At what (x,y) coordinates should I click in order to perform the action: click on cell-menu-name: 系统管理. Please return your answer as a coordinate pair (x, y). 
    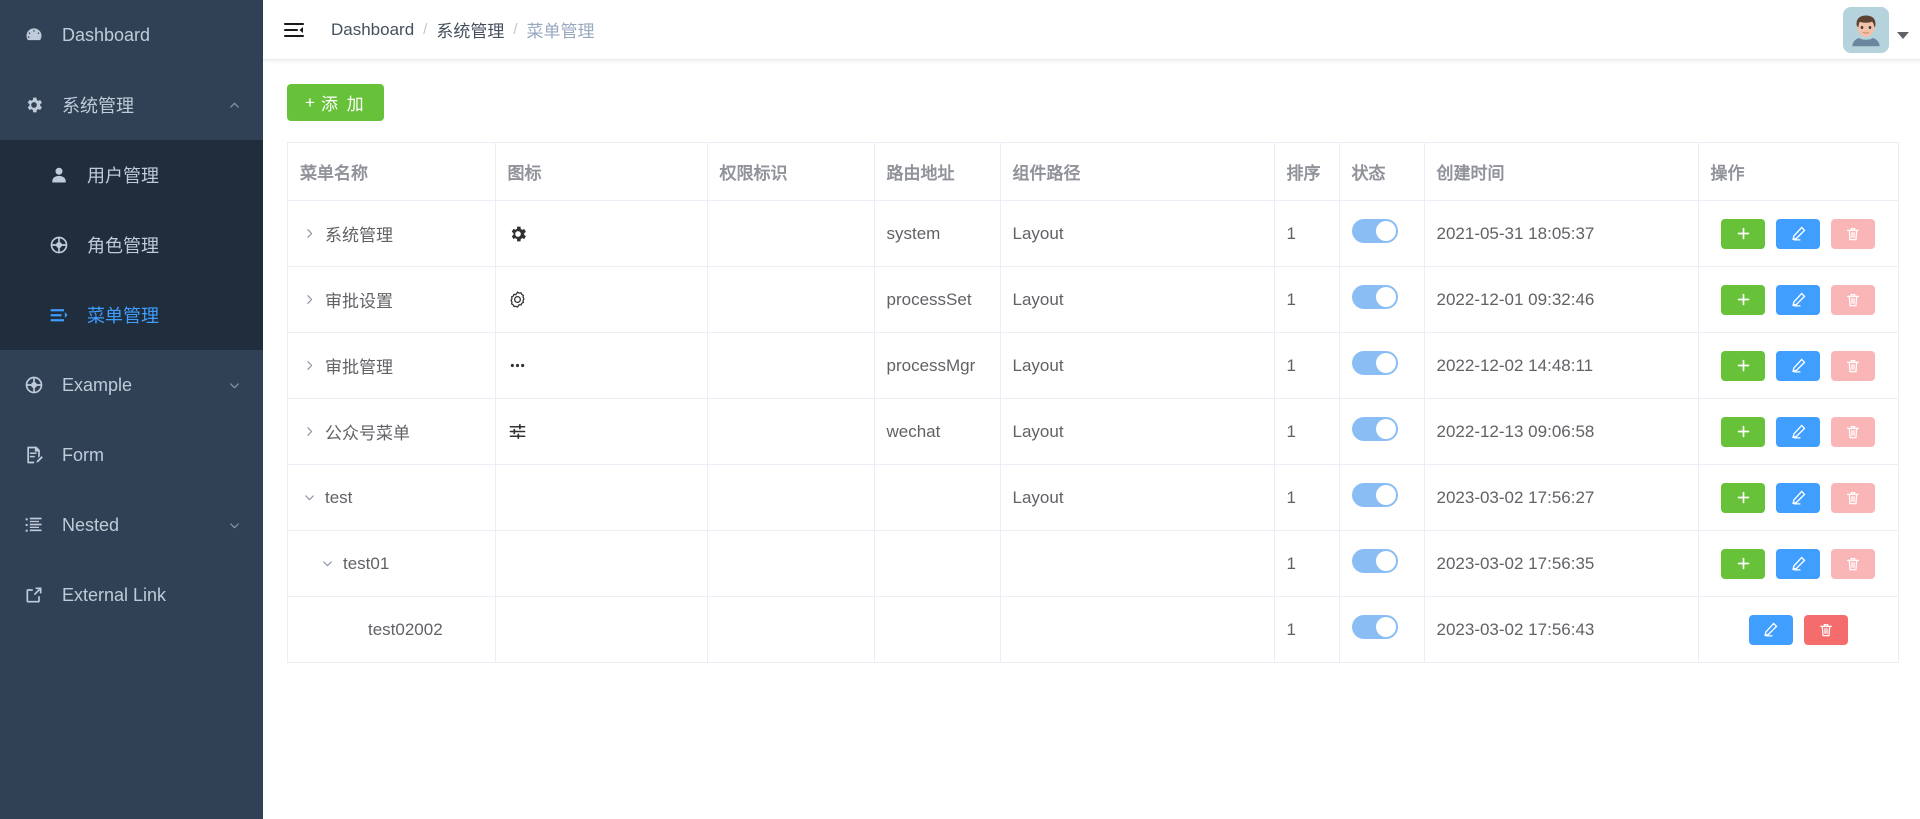
    Looking at the image, I should click on (392, 233).